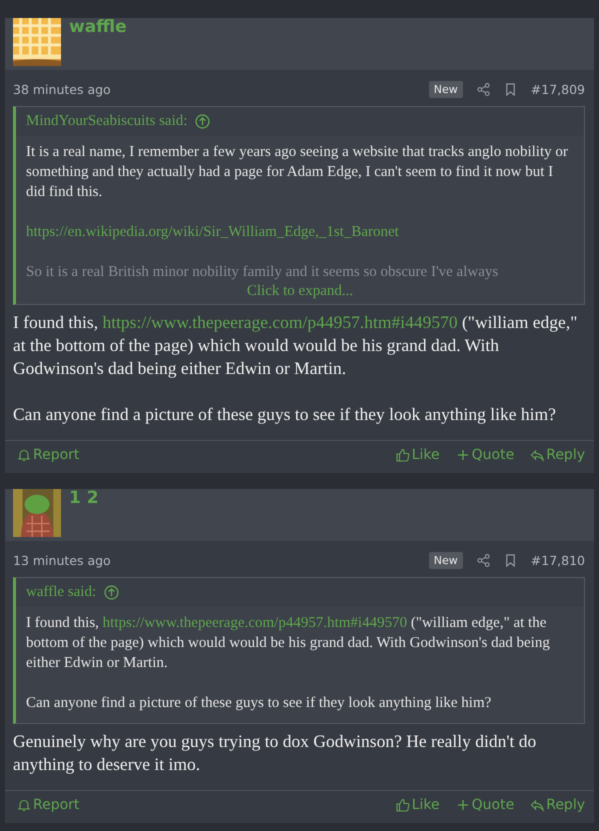 This screenshot has height=831, width=599. I want to click on link: https://en.wikipedia.org/wiki/Sir_William_Edge,_1st_Baronet, so click(212, 232).